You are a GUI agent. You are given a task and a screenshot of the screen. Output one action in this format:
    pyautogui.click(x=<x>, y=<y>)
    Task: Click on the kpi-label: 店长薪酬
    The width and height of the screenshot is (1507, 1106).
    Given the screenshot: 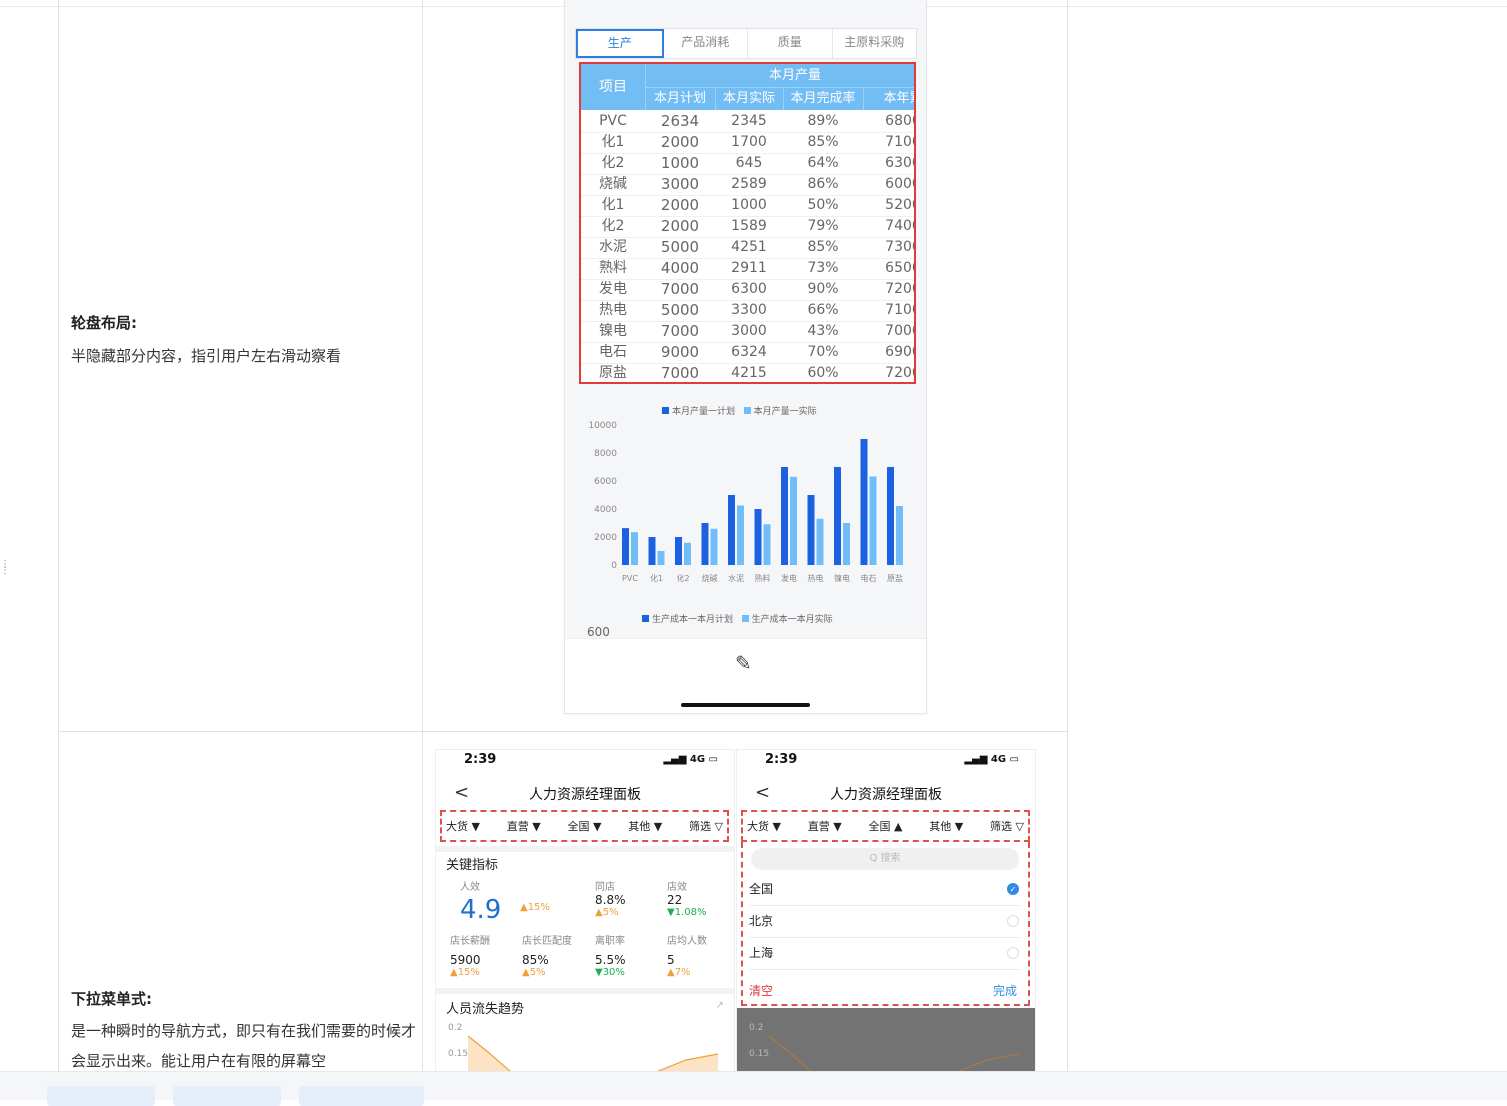 What is the action you would take?
    pyautogui.click(x=470, y=941)
    